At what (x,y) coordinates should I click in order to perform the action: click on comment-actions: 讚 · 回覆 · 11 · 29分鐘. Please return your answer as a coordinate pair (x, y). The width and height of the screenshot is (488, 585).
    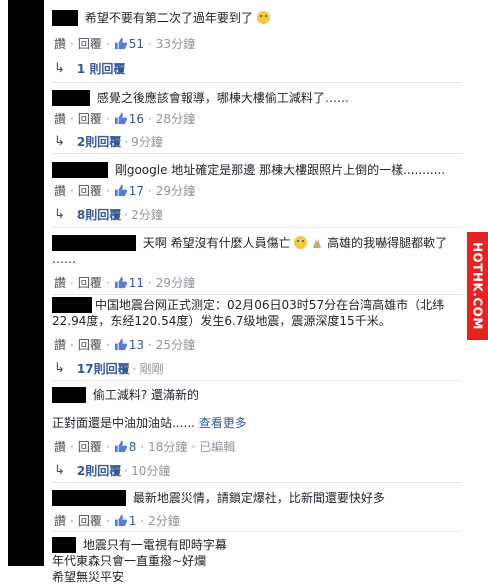
    Looking at the image, I should click on (125, 282).